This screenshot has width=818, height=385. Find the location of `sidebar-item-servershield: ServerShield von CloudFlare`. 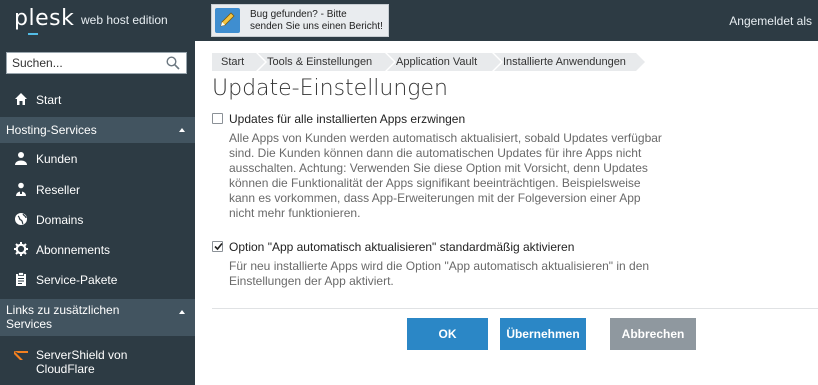

sidebar-item-servershield: ServerShield von CloudFlare is located at coordinates (97, 362).